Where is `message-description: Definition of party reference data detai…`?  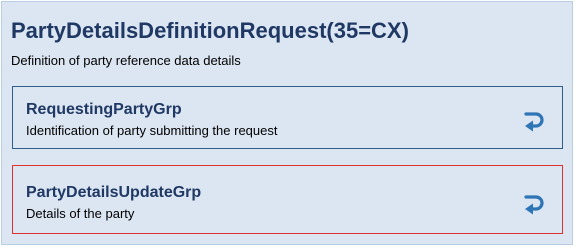
message-description: Definition of party reference data detai… is located at coordinates (126, 60).